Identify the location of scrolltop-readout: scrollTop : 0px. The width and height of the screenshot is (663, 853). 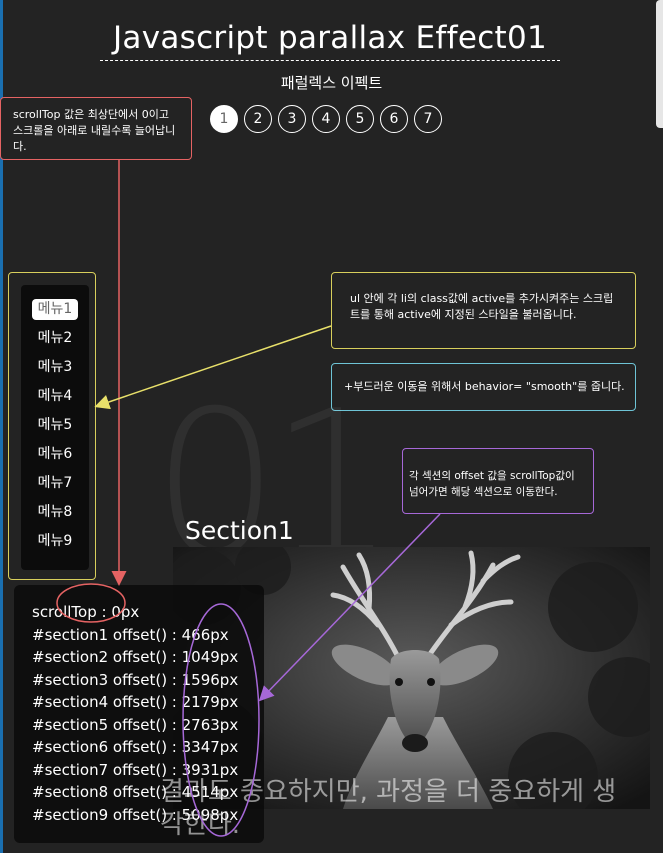
(86, 612).